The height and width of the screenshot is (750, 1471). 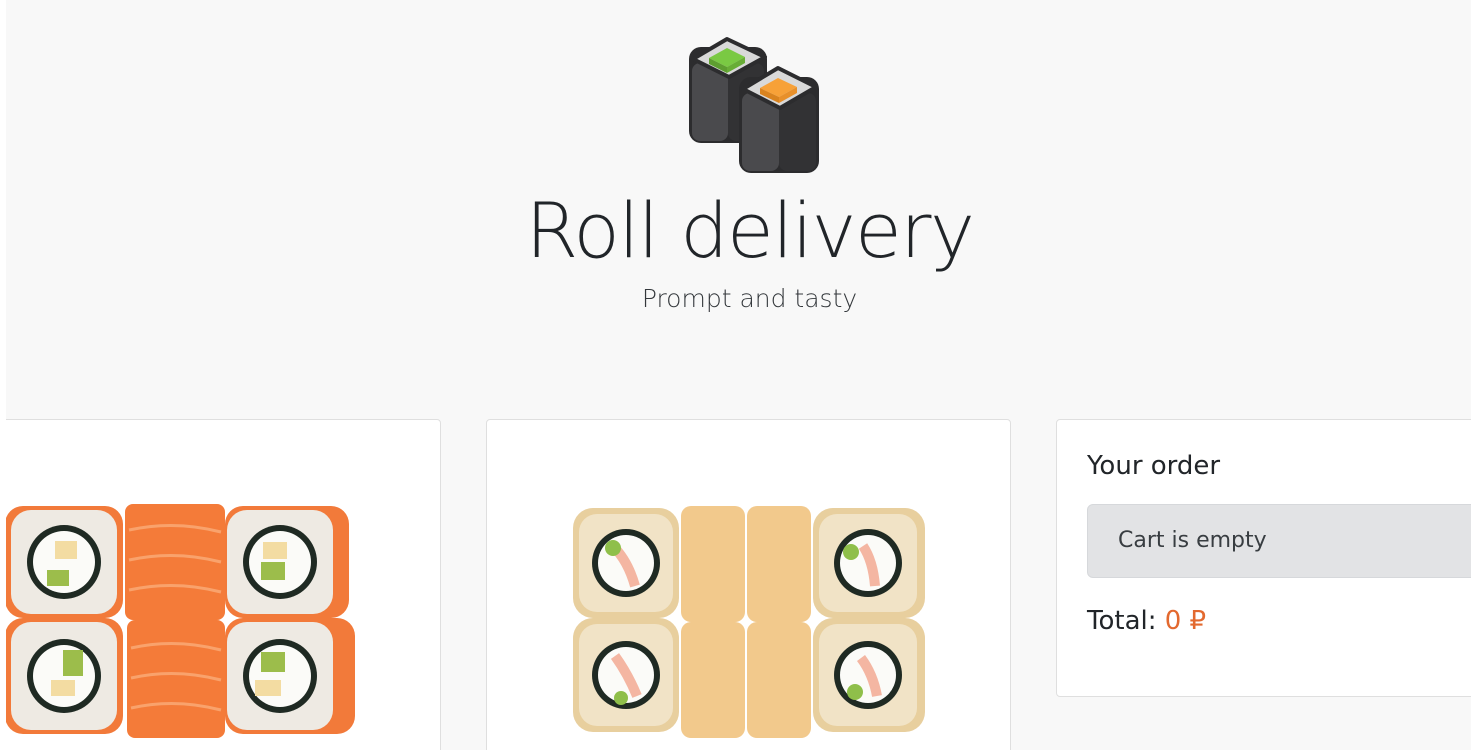 I want to click on product-card, so click(x=223, y=584).